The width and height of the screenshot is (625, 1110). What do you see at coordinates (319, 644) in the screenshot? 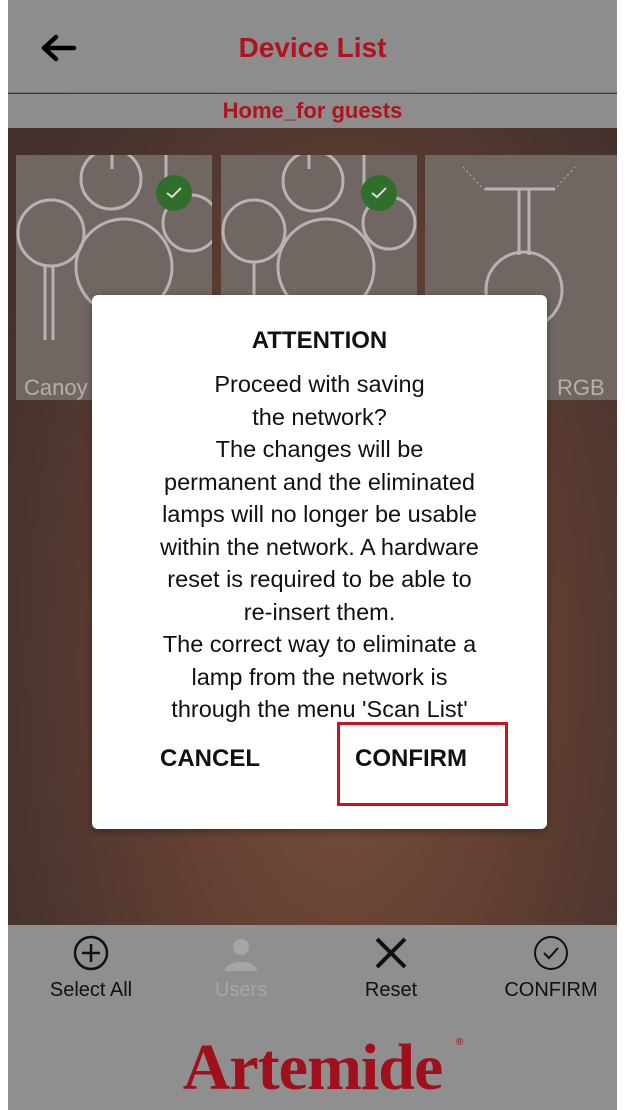
I see `dialog-line: The correct way to eliminate a` at bounding box center [319, 644].